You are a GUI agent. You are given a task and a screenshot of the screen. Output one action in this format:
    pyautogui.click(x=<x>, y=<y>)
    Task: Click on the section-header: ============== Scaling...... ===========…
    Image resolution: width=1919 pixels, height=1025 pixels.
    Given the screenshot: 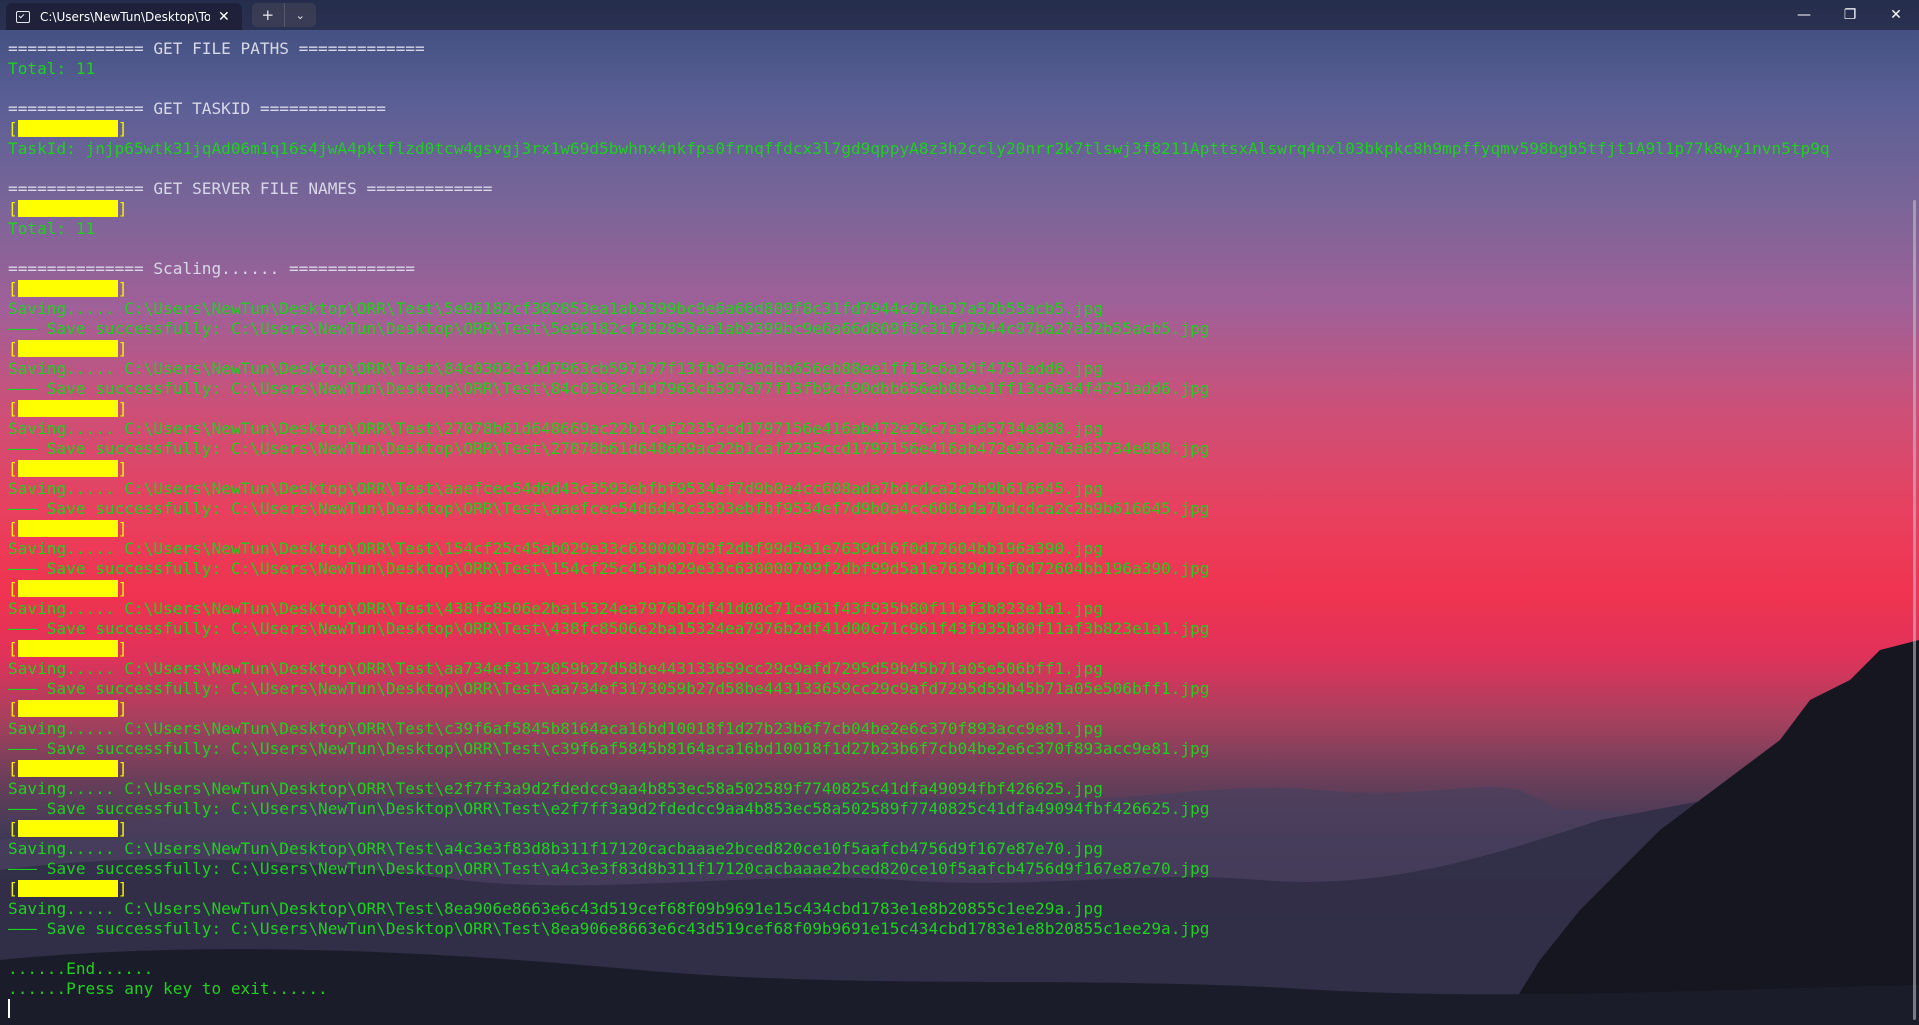 What is the action you would take?
    pyautogui.click(x=211, y=268)
    